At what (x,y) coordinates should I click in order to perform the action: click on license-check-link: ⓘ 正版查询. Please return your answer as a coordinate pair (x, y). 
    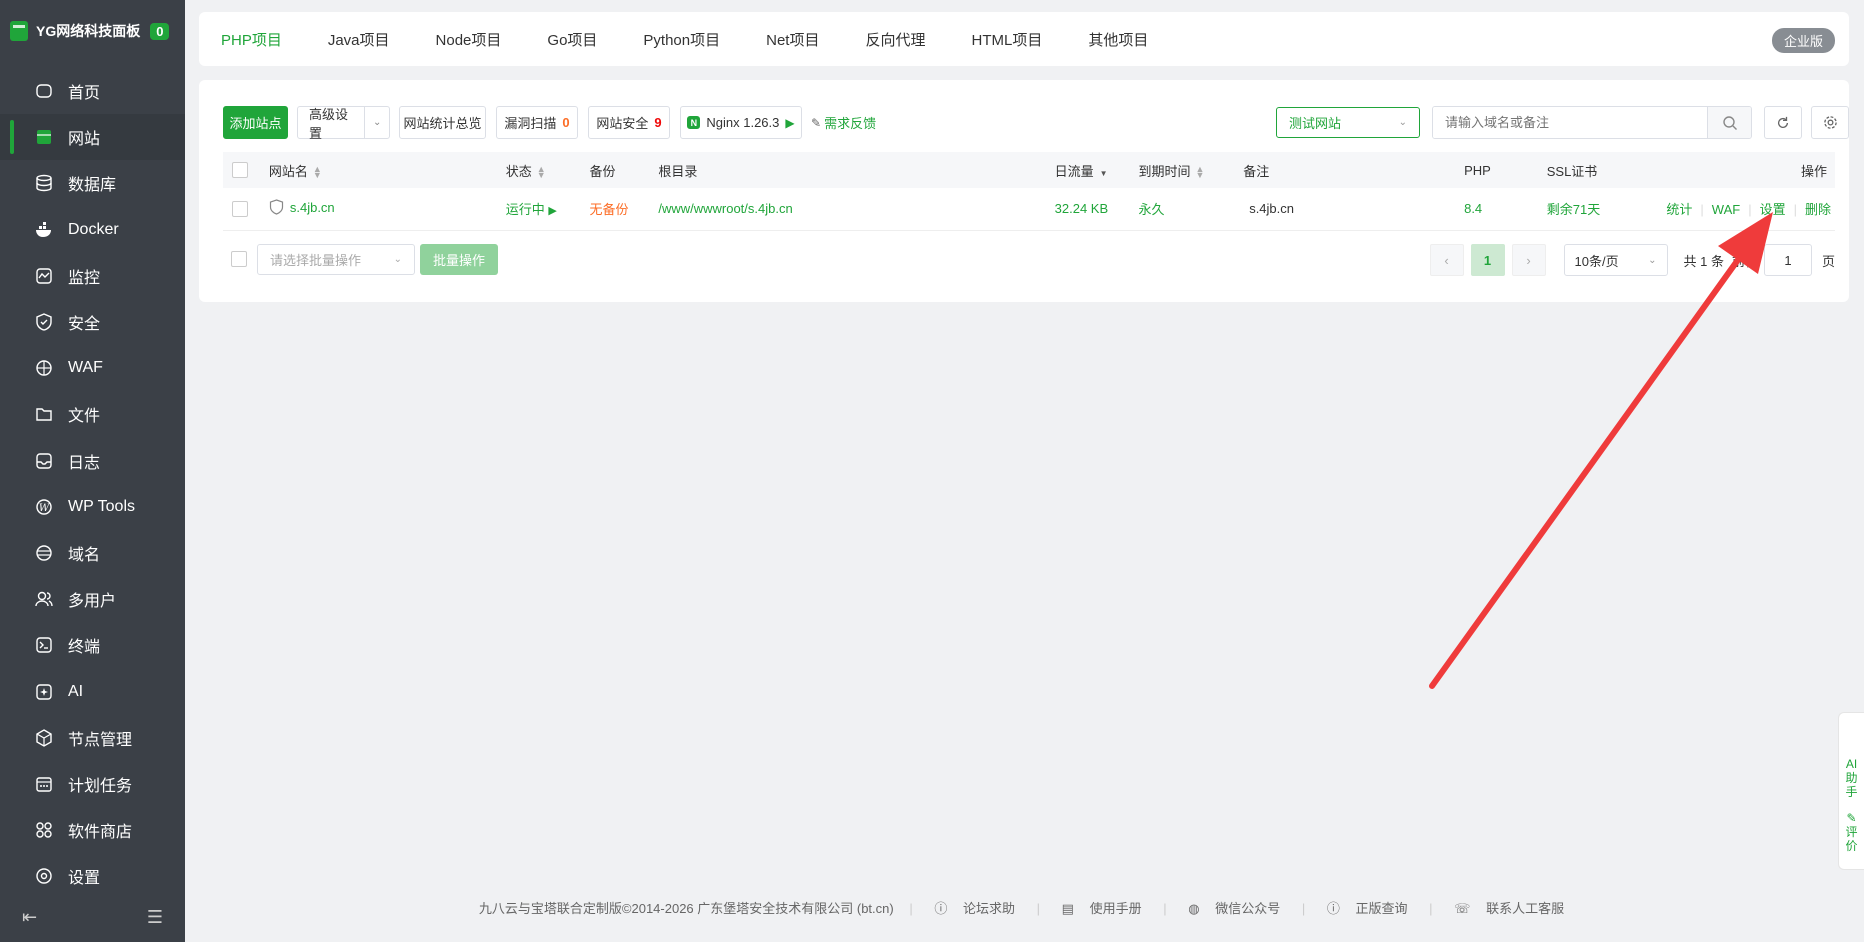
    Looking at the image, I should click on (1367, 908).